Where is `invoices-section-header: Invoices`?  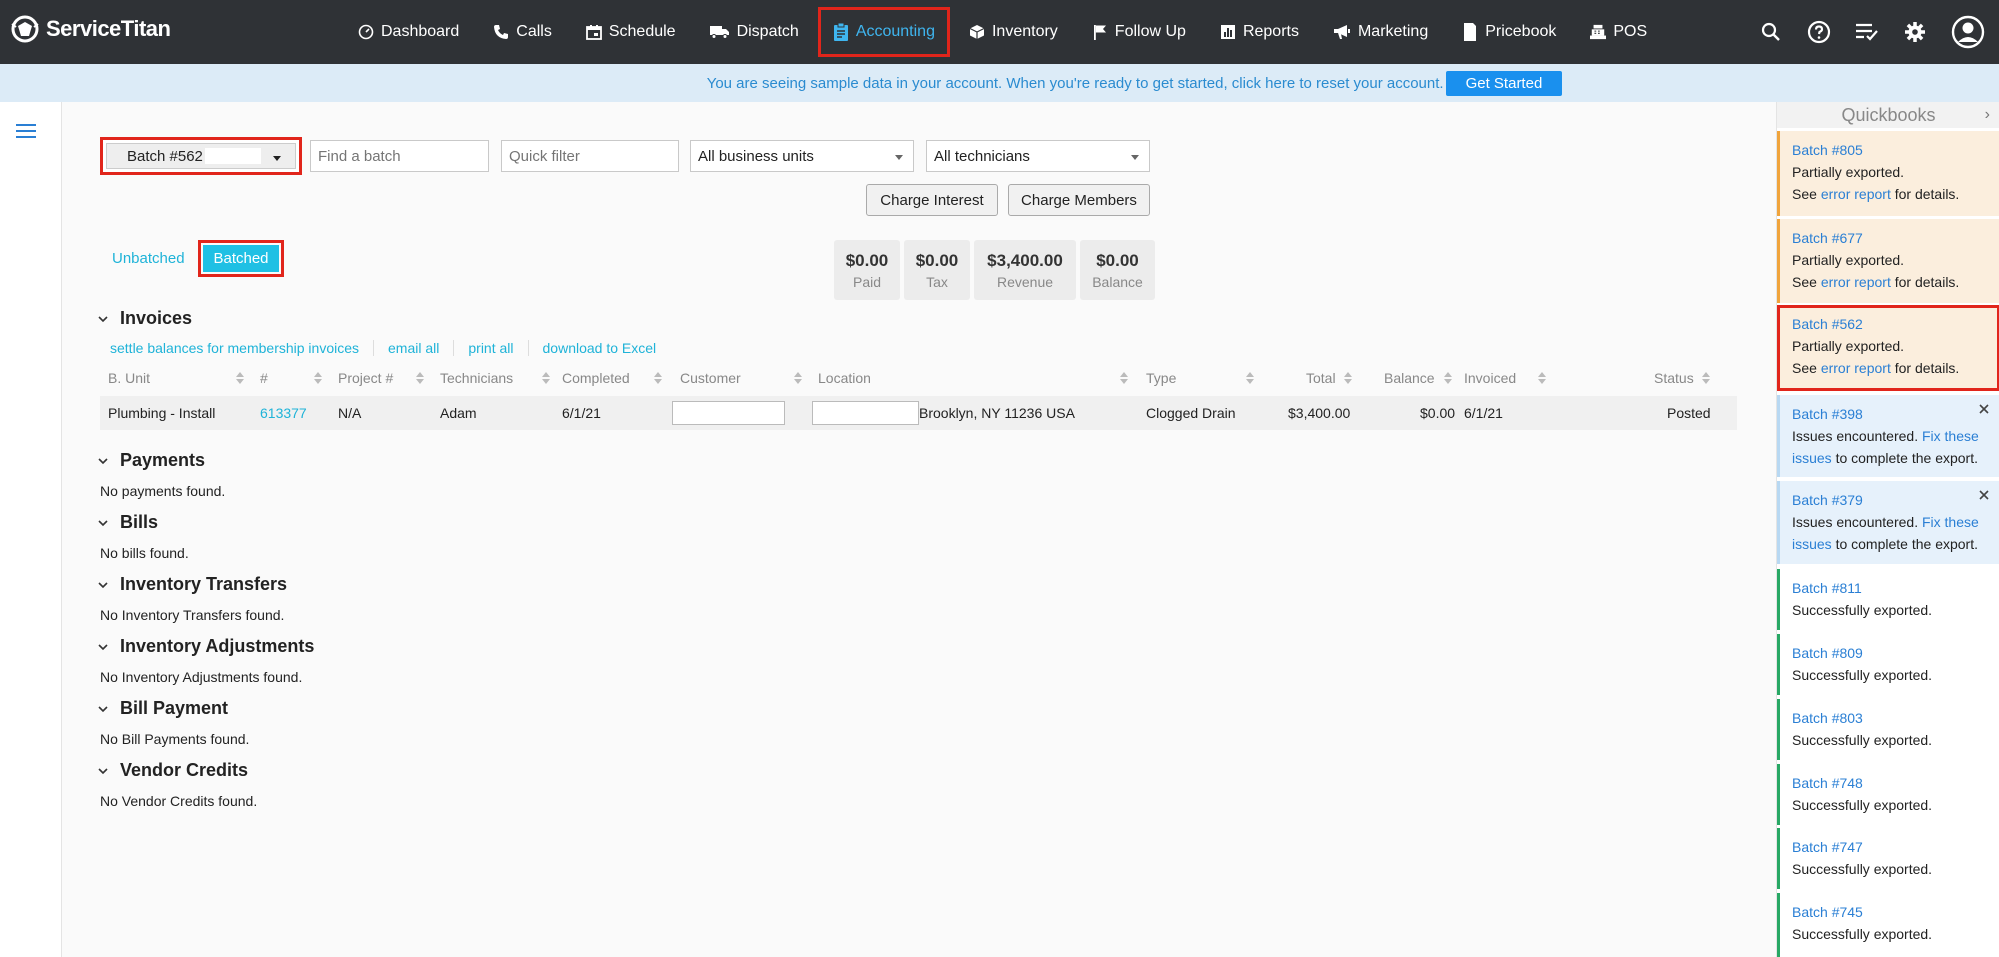
invoices-section-header: Invoices is located at coordinates (145, 318).